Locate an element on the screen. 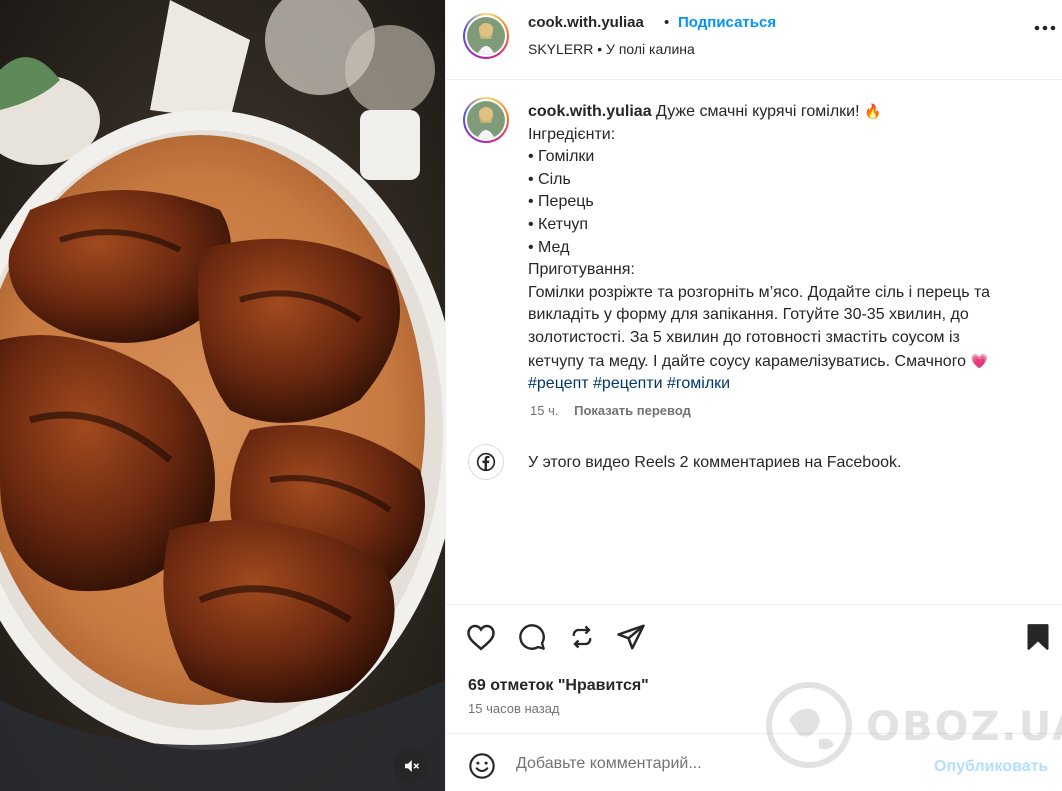 This screenshot has width=1062, height=791. caption-line: • Мед is located at coordinates (549, 247).